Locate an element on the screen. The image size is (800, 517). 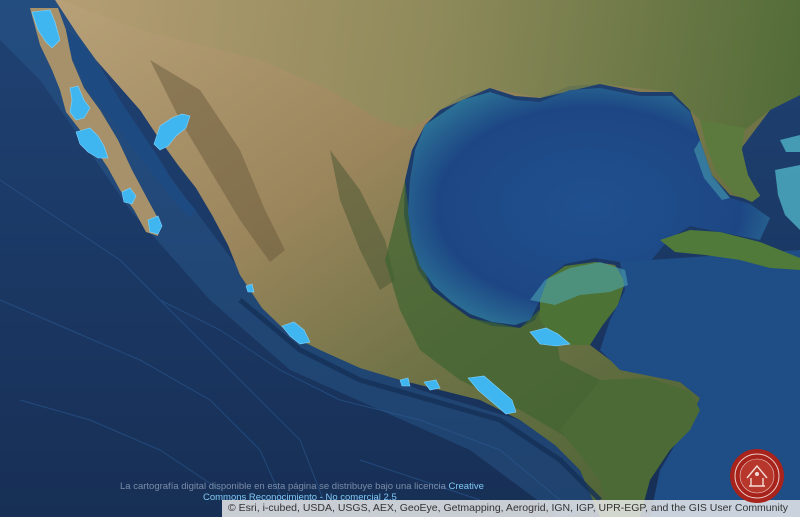
license-link-creative: Creative is located at coordinates (466, 486).